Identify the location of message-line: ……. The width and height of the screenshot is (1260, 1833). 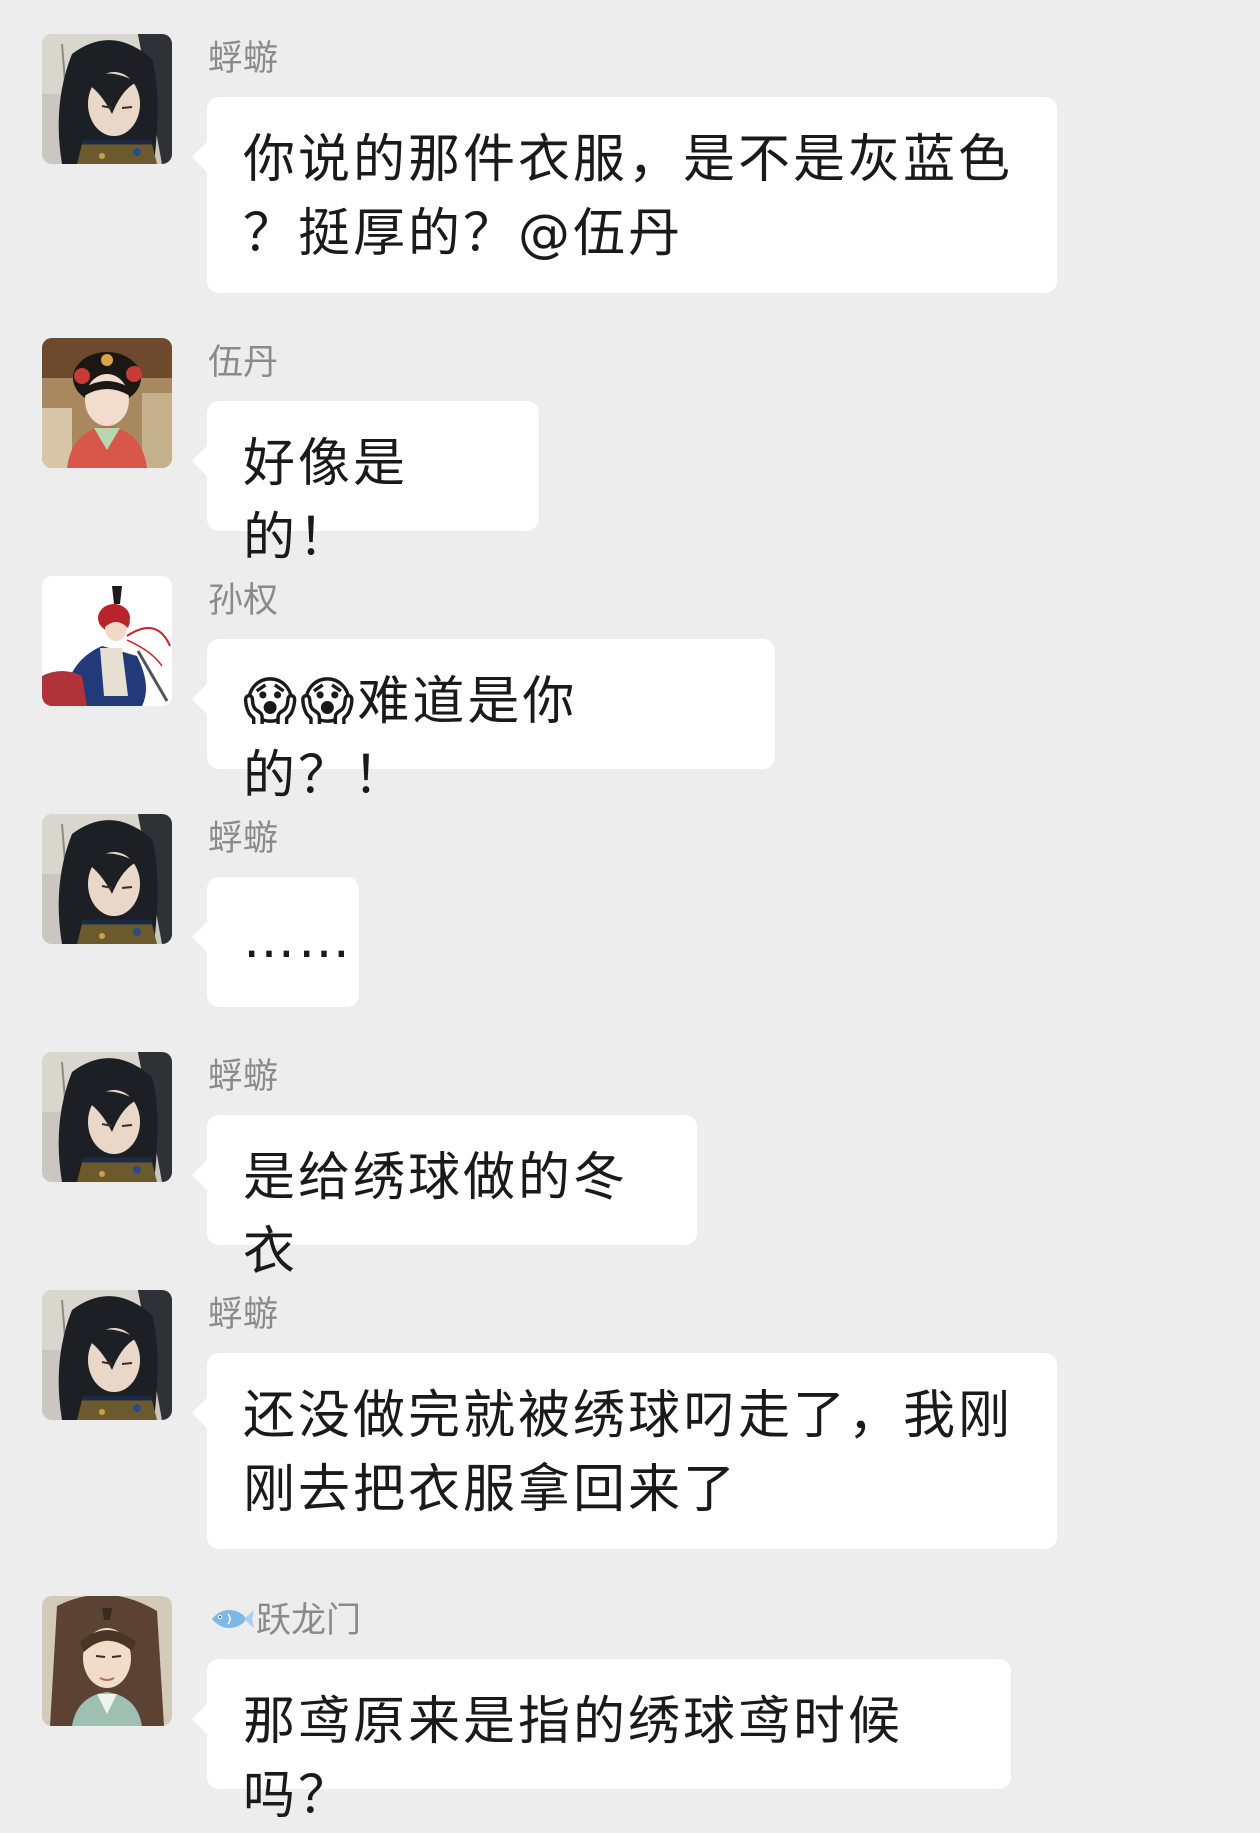
(298, 940).